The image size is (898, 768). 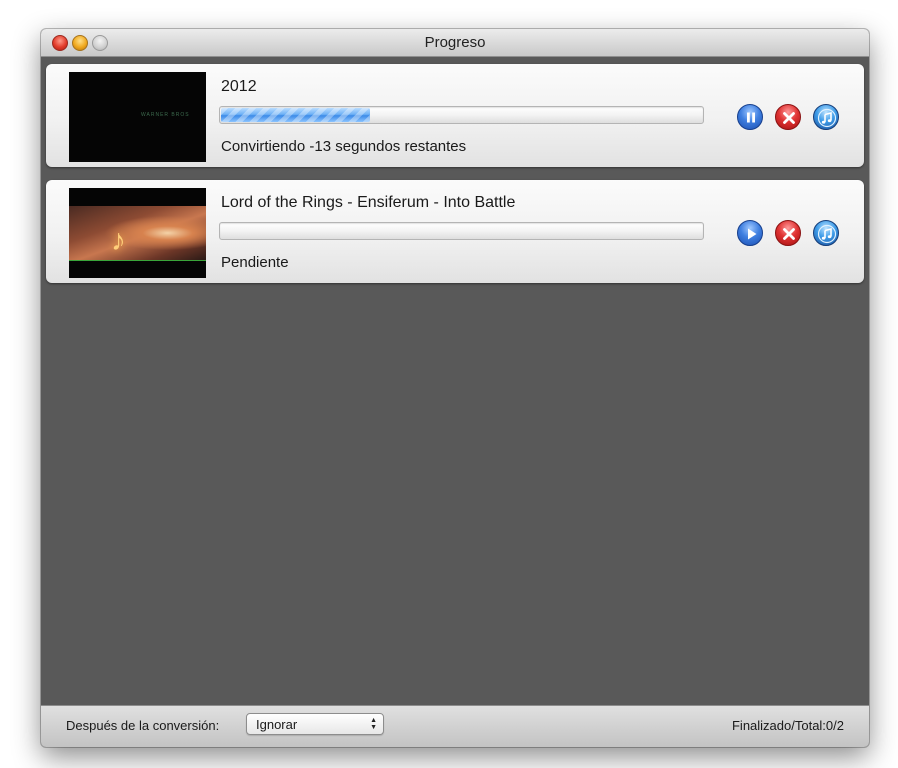 What do you see at coordinates (787, 725) in the screenshot?
I see `finished-total-counter: Finalizado/Total:0/2` at bounding box center [787, 725].